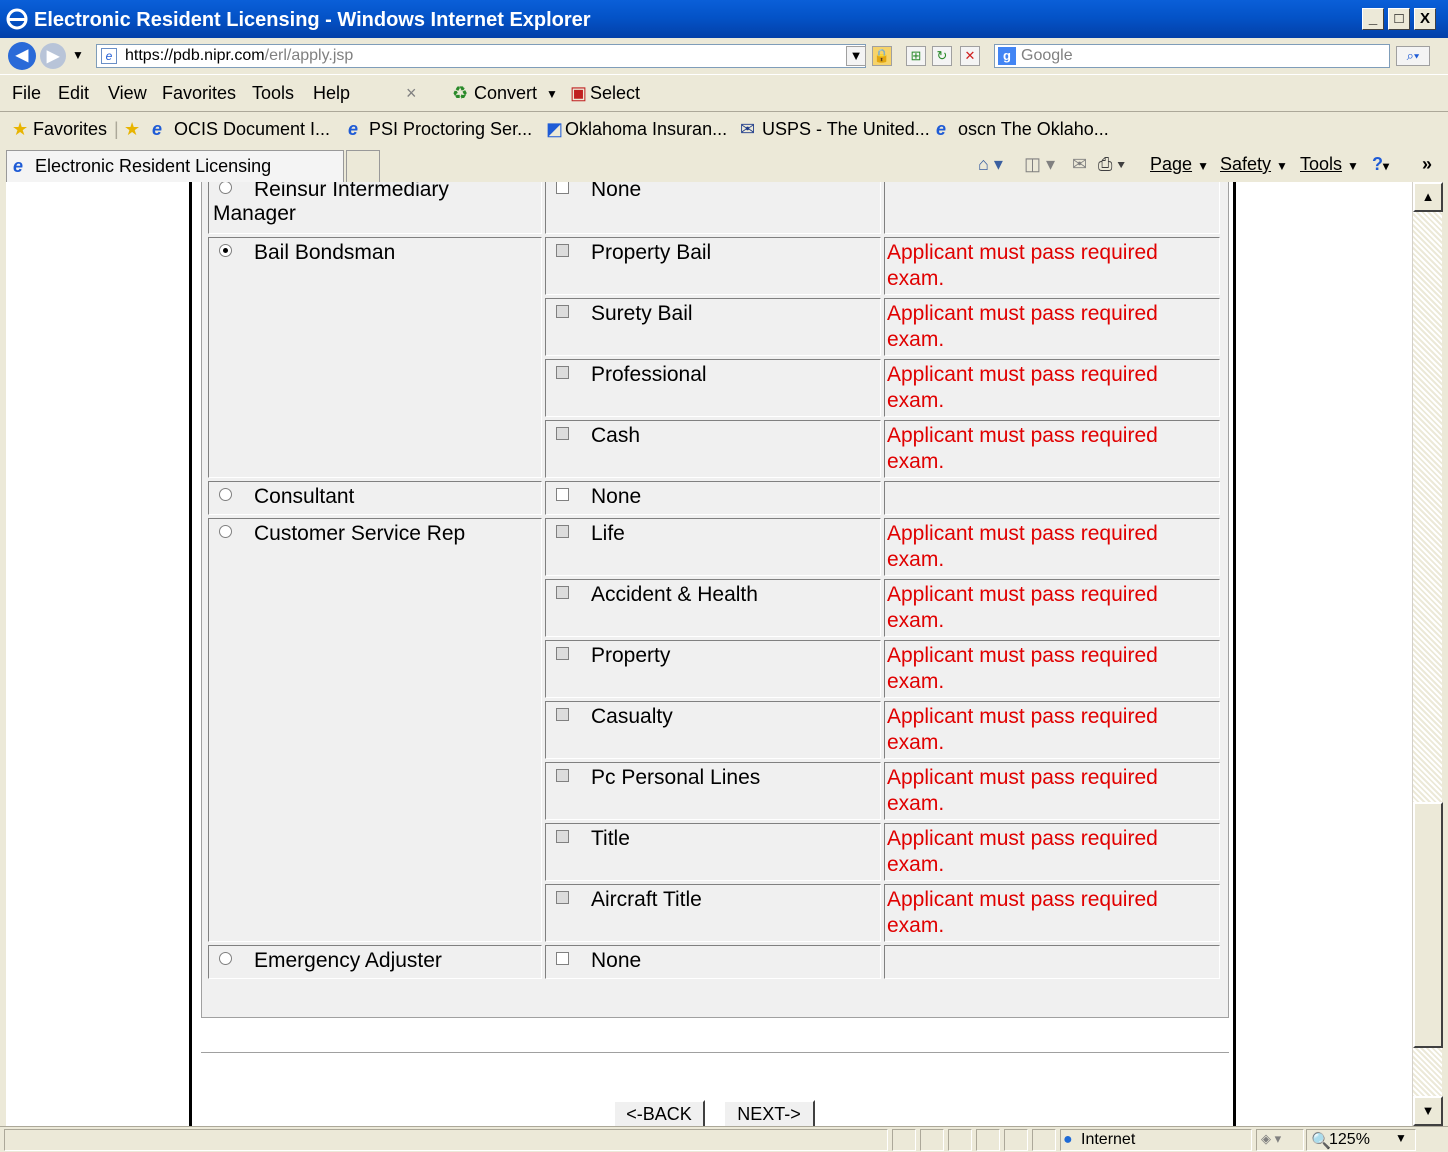 This screenshot has width=1448, height=1152. Describe the element at coordinates (175, 166) in the screenshot. I see `tab-active: e Electronic Resident Licensing` at that location.